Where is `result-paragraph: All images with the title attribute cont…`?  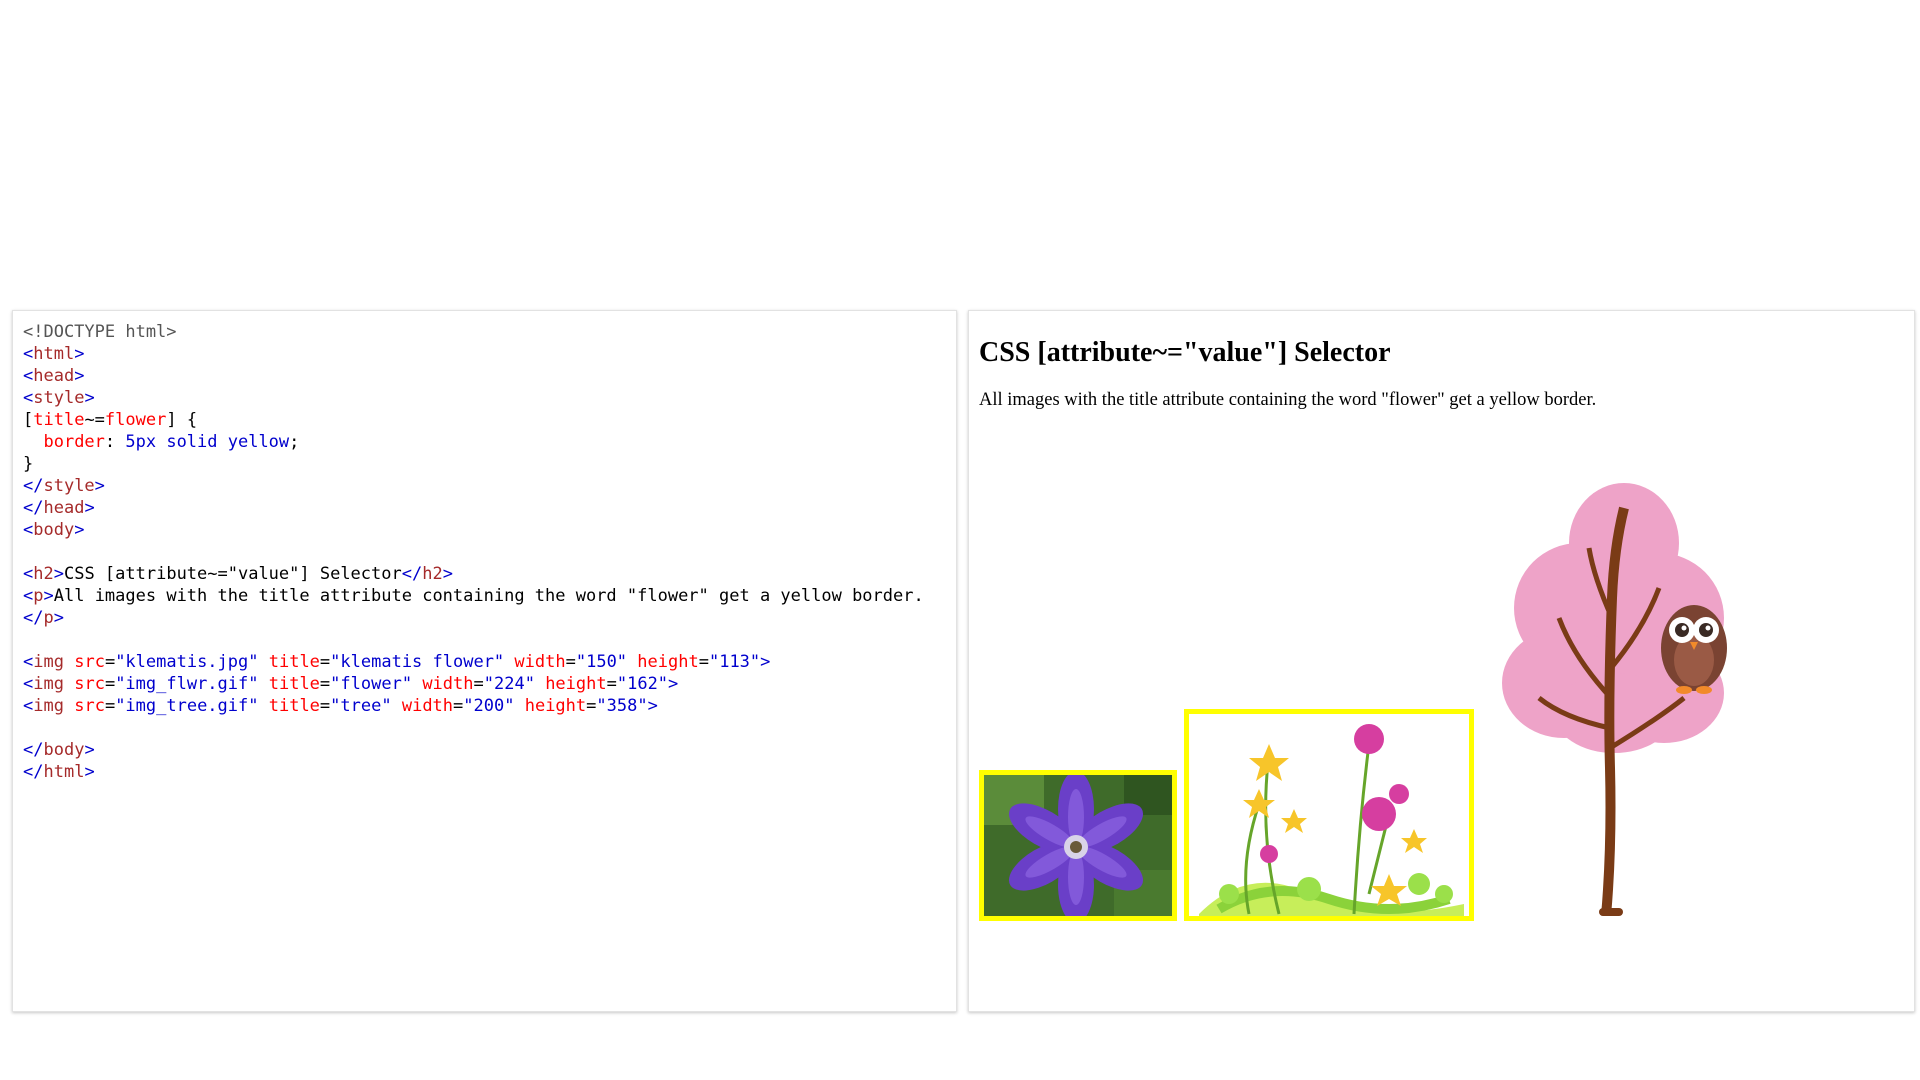 result-paragraph: All images with the title attribute cont… is located at coordinates (1288, 400).